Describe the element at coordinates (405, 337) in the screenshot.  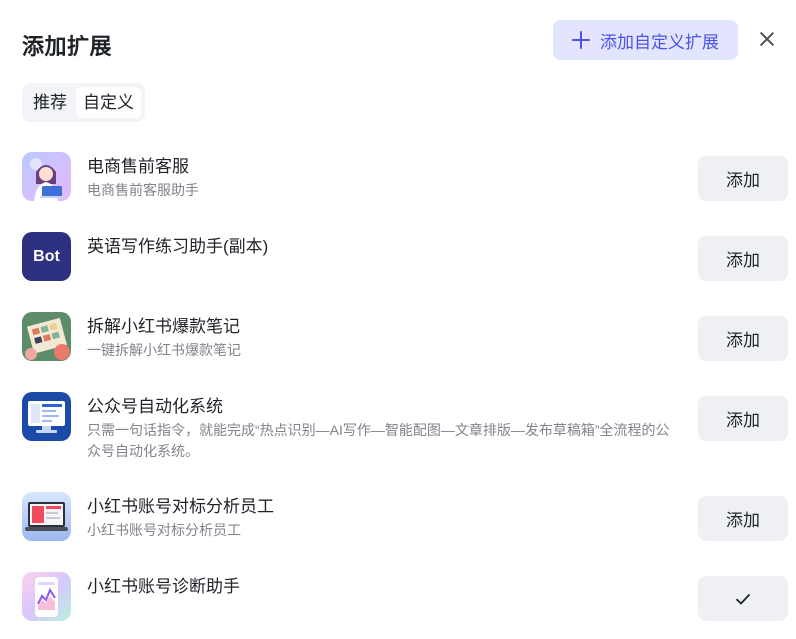
I see `list-item: 拆解小红书爆款笔记 一键拆解小红书爆款笔记 添加` at that location.